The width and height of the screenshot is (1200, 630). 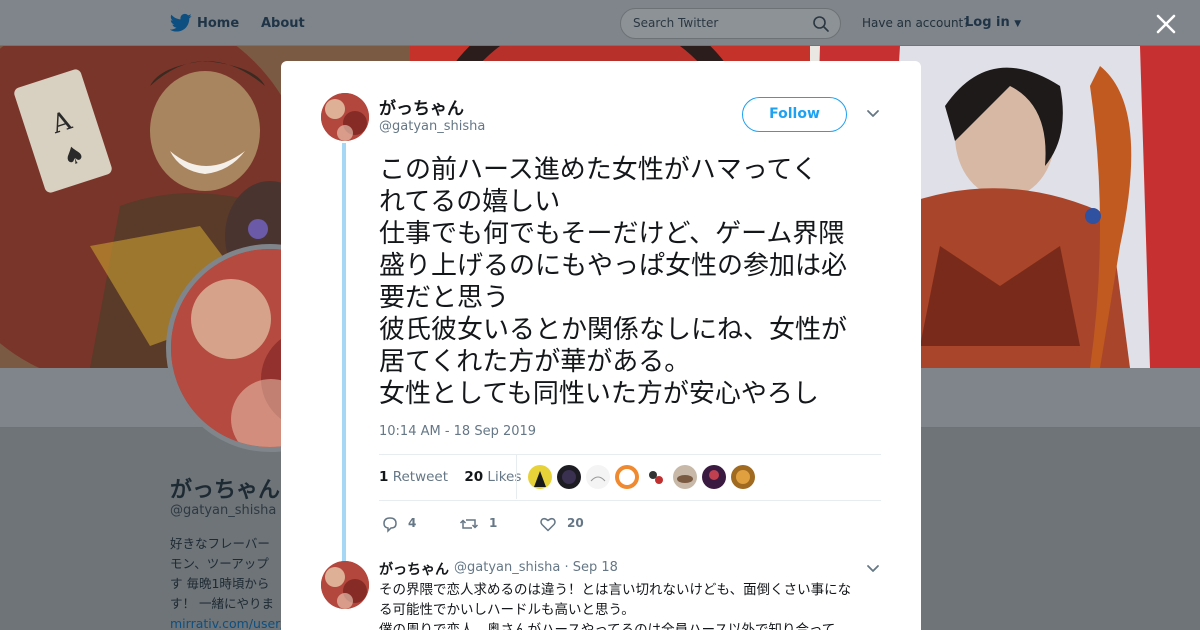 I want to click on have-account-text: Have an account?, so click(x=916, y=23).